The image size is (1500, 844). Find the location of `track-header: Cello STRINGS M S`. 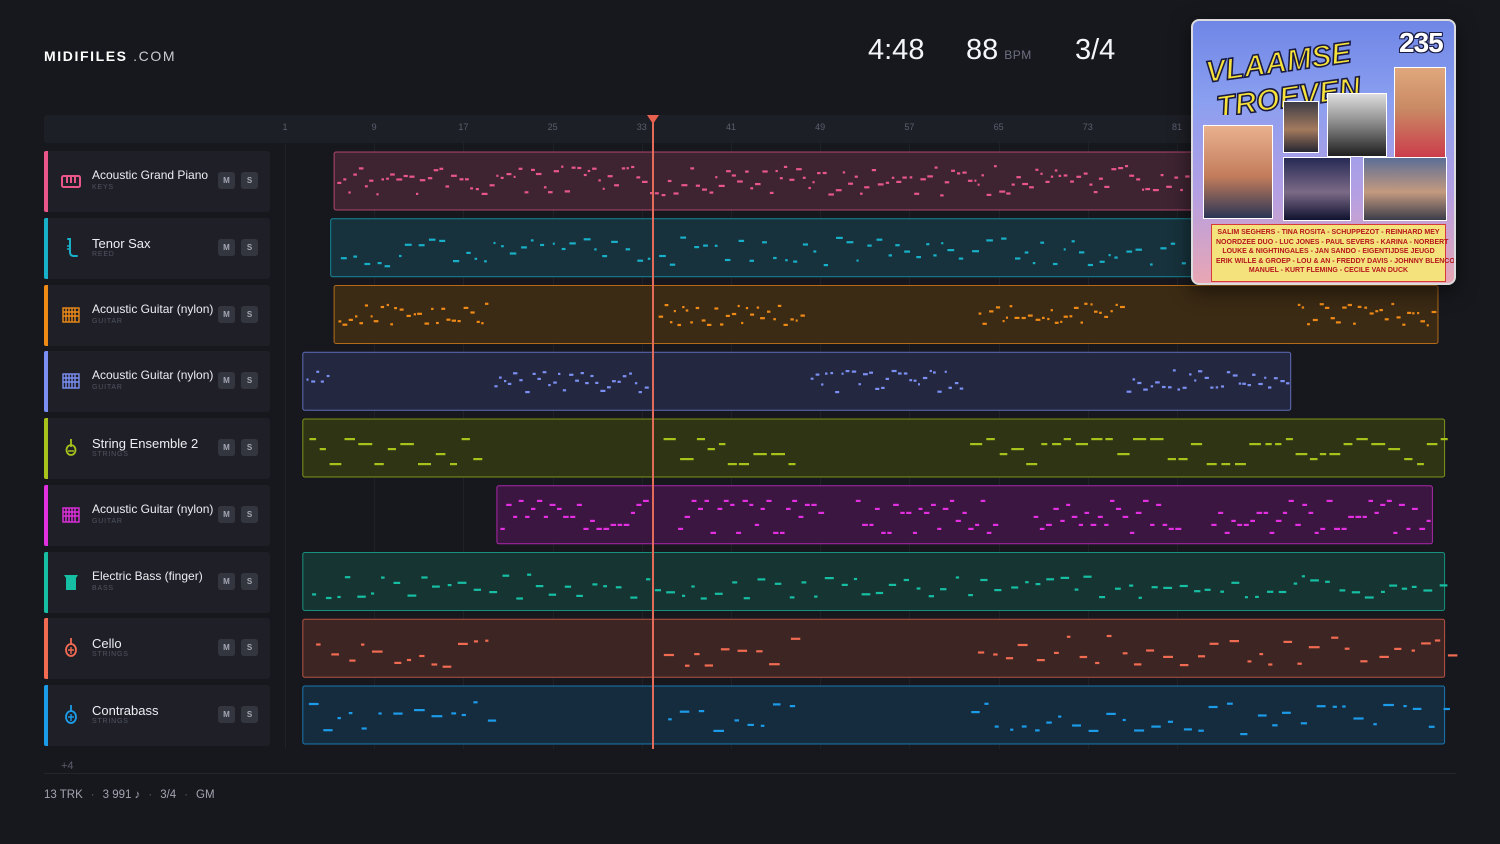

track-header: Cello STRINGS M S is located at coordinates (157, 649).